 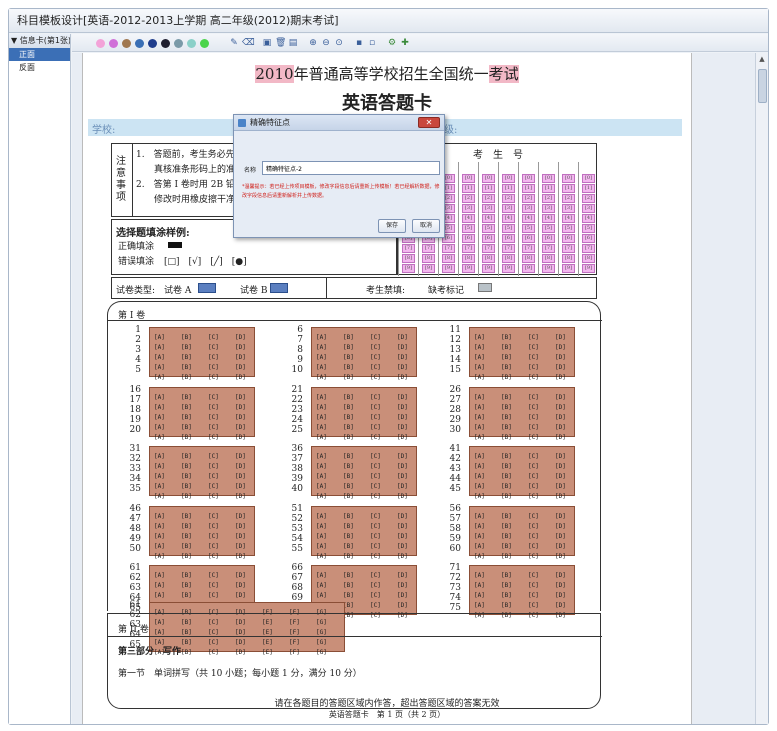 What do you see at coordinates (207, 288) in the screenshot?
I see `paper-type-a-box` at bounding box center [207, 288].